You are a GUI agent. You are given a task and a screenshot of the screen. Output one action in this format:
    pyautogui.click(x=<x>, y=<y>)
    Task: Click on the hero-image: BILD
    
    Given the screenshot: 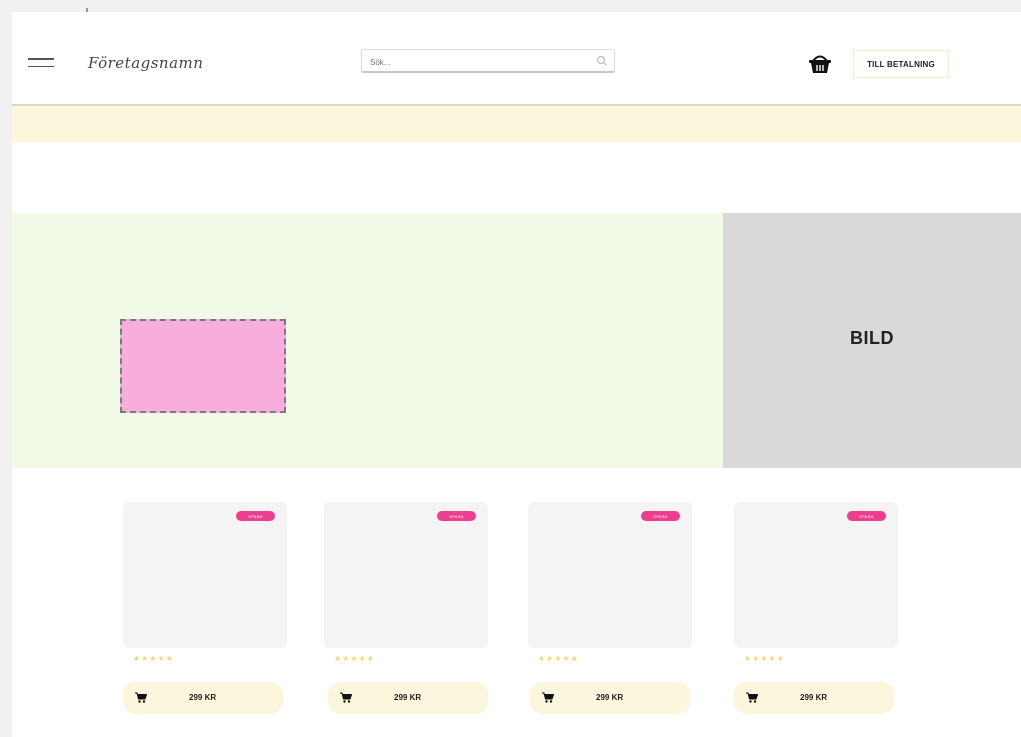 What is the action you would take?
    pyautogui.click(x=872, y=340)
    